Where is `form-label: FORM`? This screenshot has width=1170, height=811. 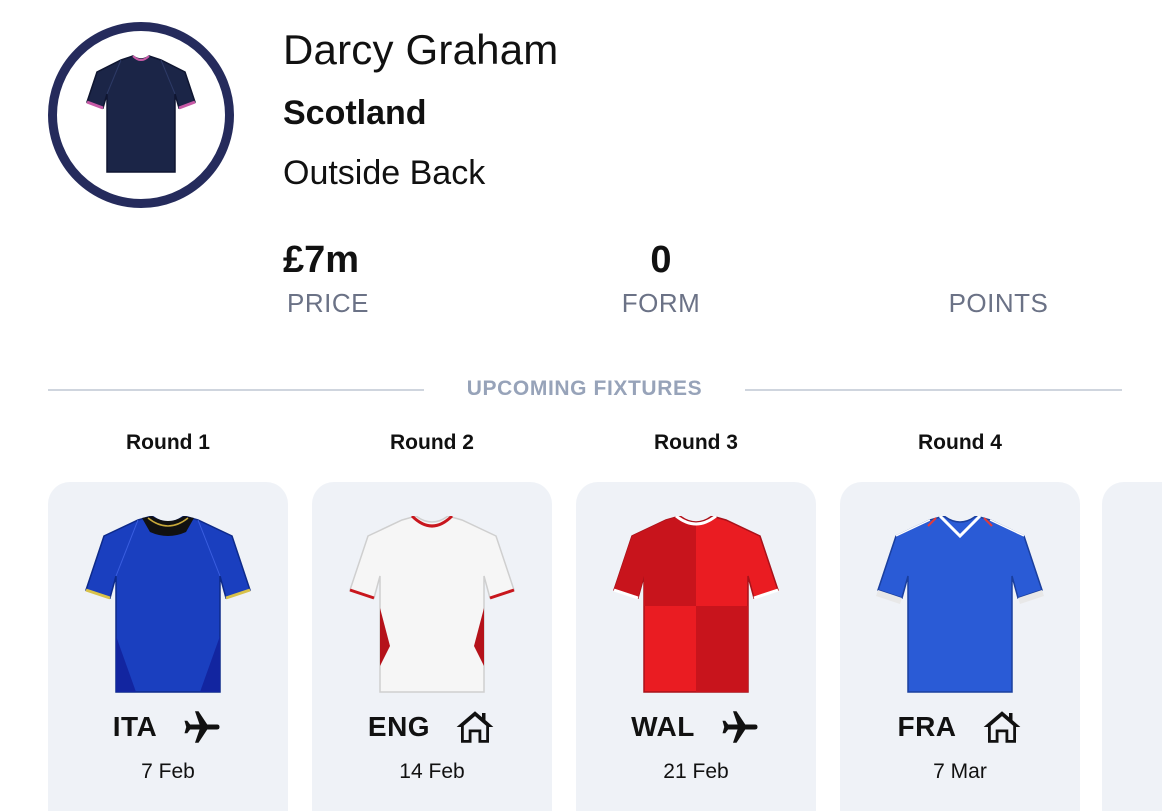
form-label: FORM is located at coordinates (661, 303).